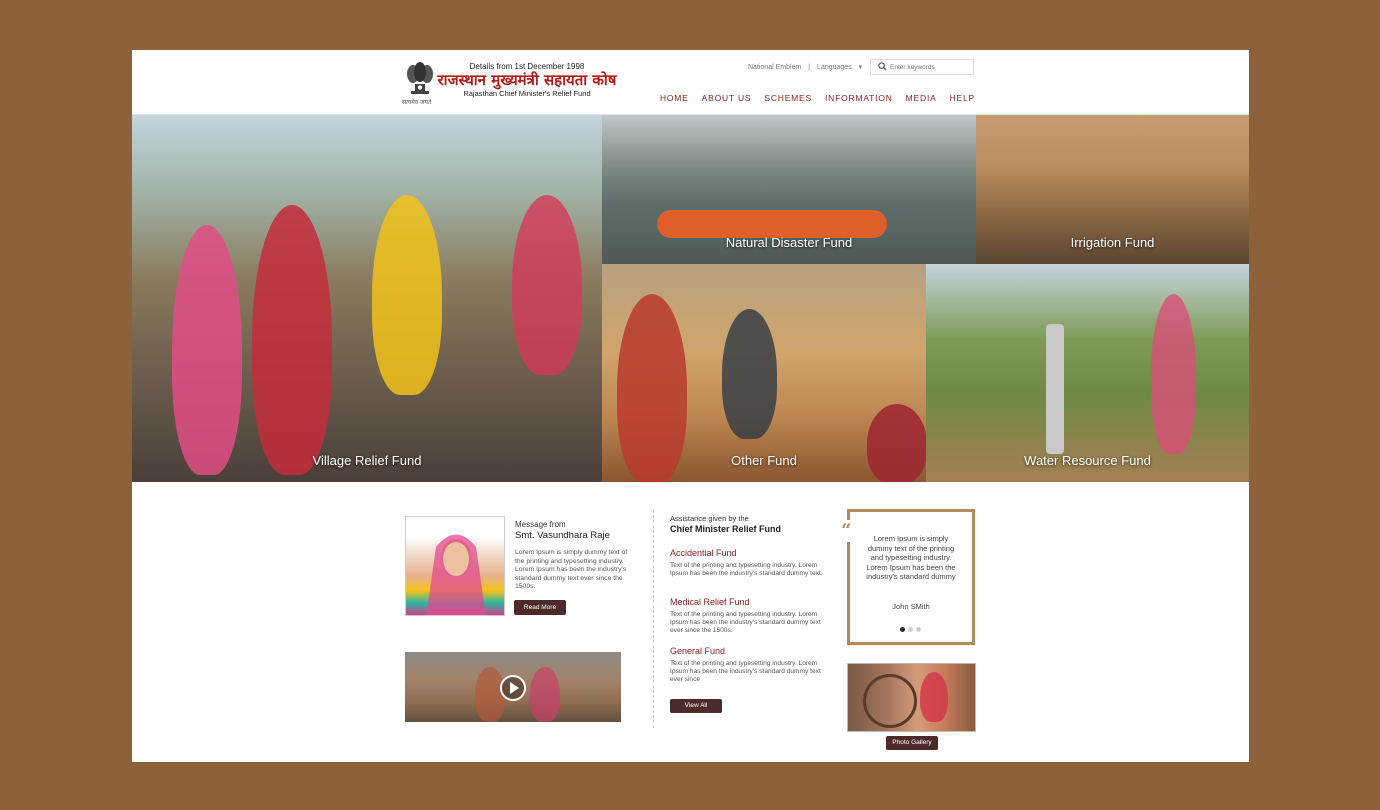 The height and width of the screenshot is (810, 1380). I want to click on video-thumbnail, so click(513, 687).